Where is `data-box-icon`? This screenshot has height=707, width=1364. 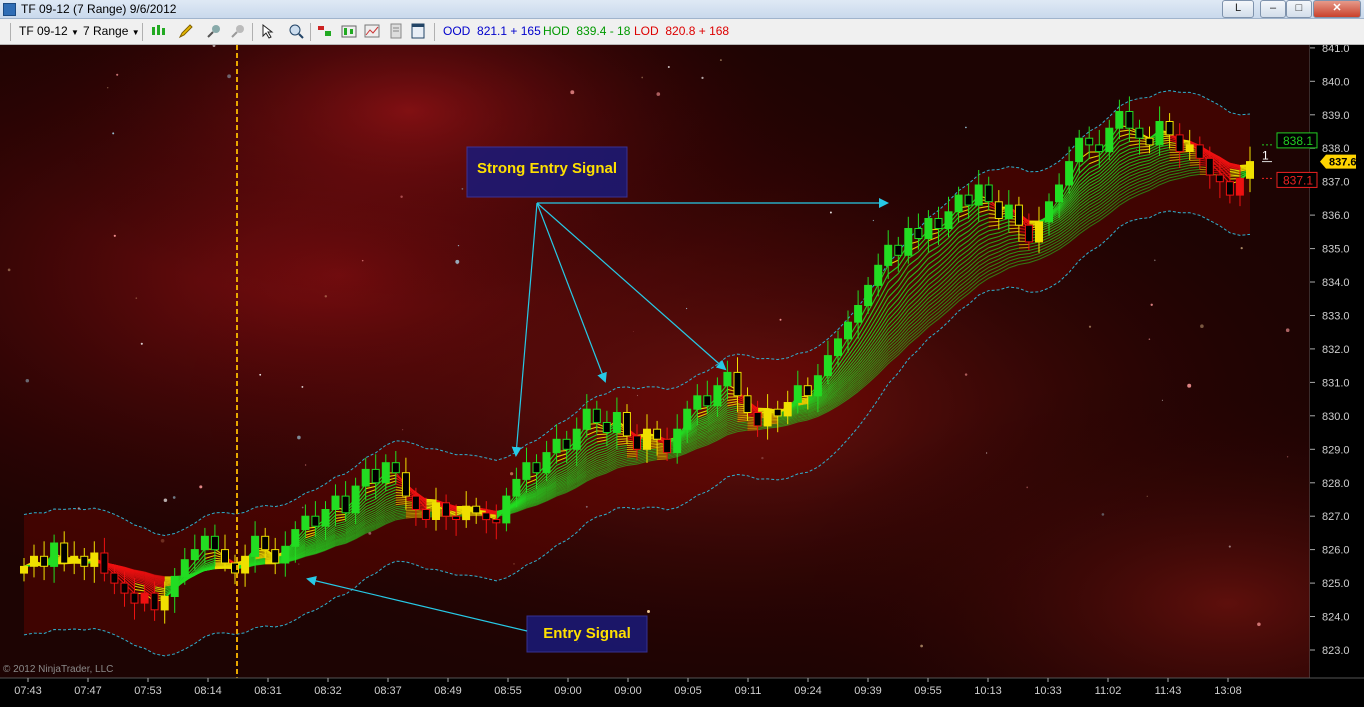 data-box-icon is located at coordinates (325, 31).